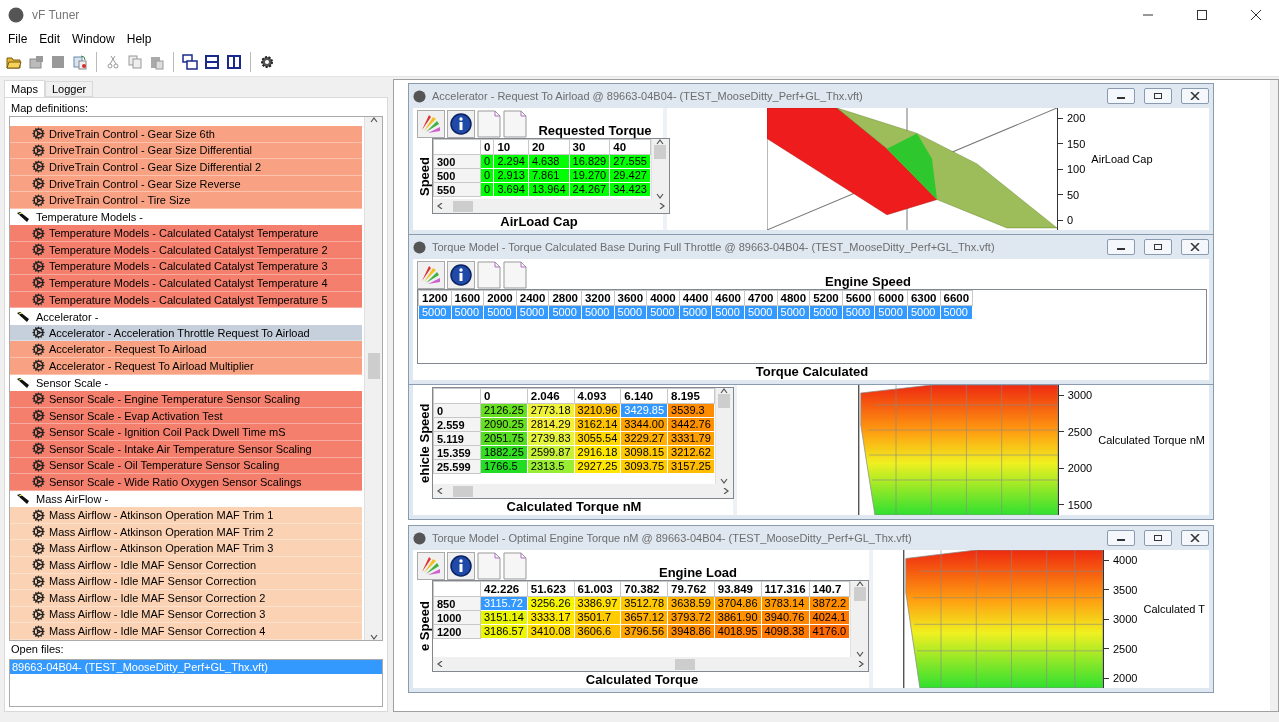 The height and width of the screenshot is (722, 1279). Describe the element at coordinates (93, 39) in the screenshot. I see `menu-item: Window` at that location.